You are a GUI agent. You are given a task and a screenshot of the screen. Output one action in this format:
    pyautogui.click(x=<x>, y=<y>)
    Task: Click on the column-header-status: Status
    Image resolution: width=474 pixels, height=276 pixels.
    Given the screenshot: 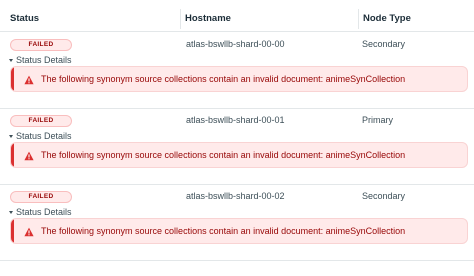 What is the action you would take?
    pyautogui.click(x=25, y=18)
    